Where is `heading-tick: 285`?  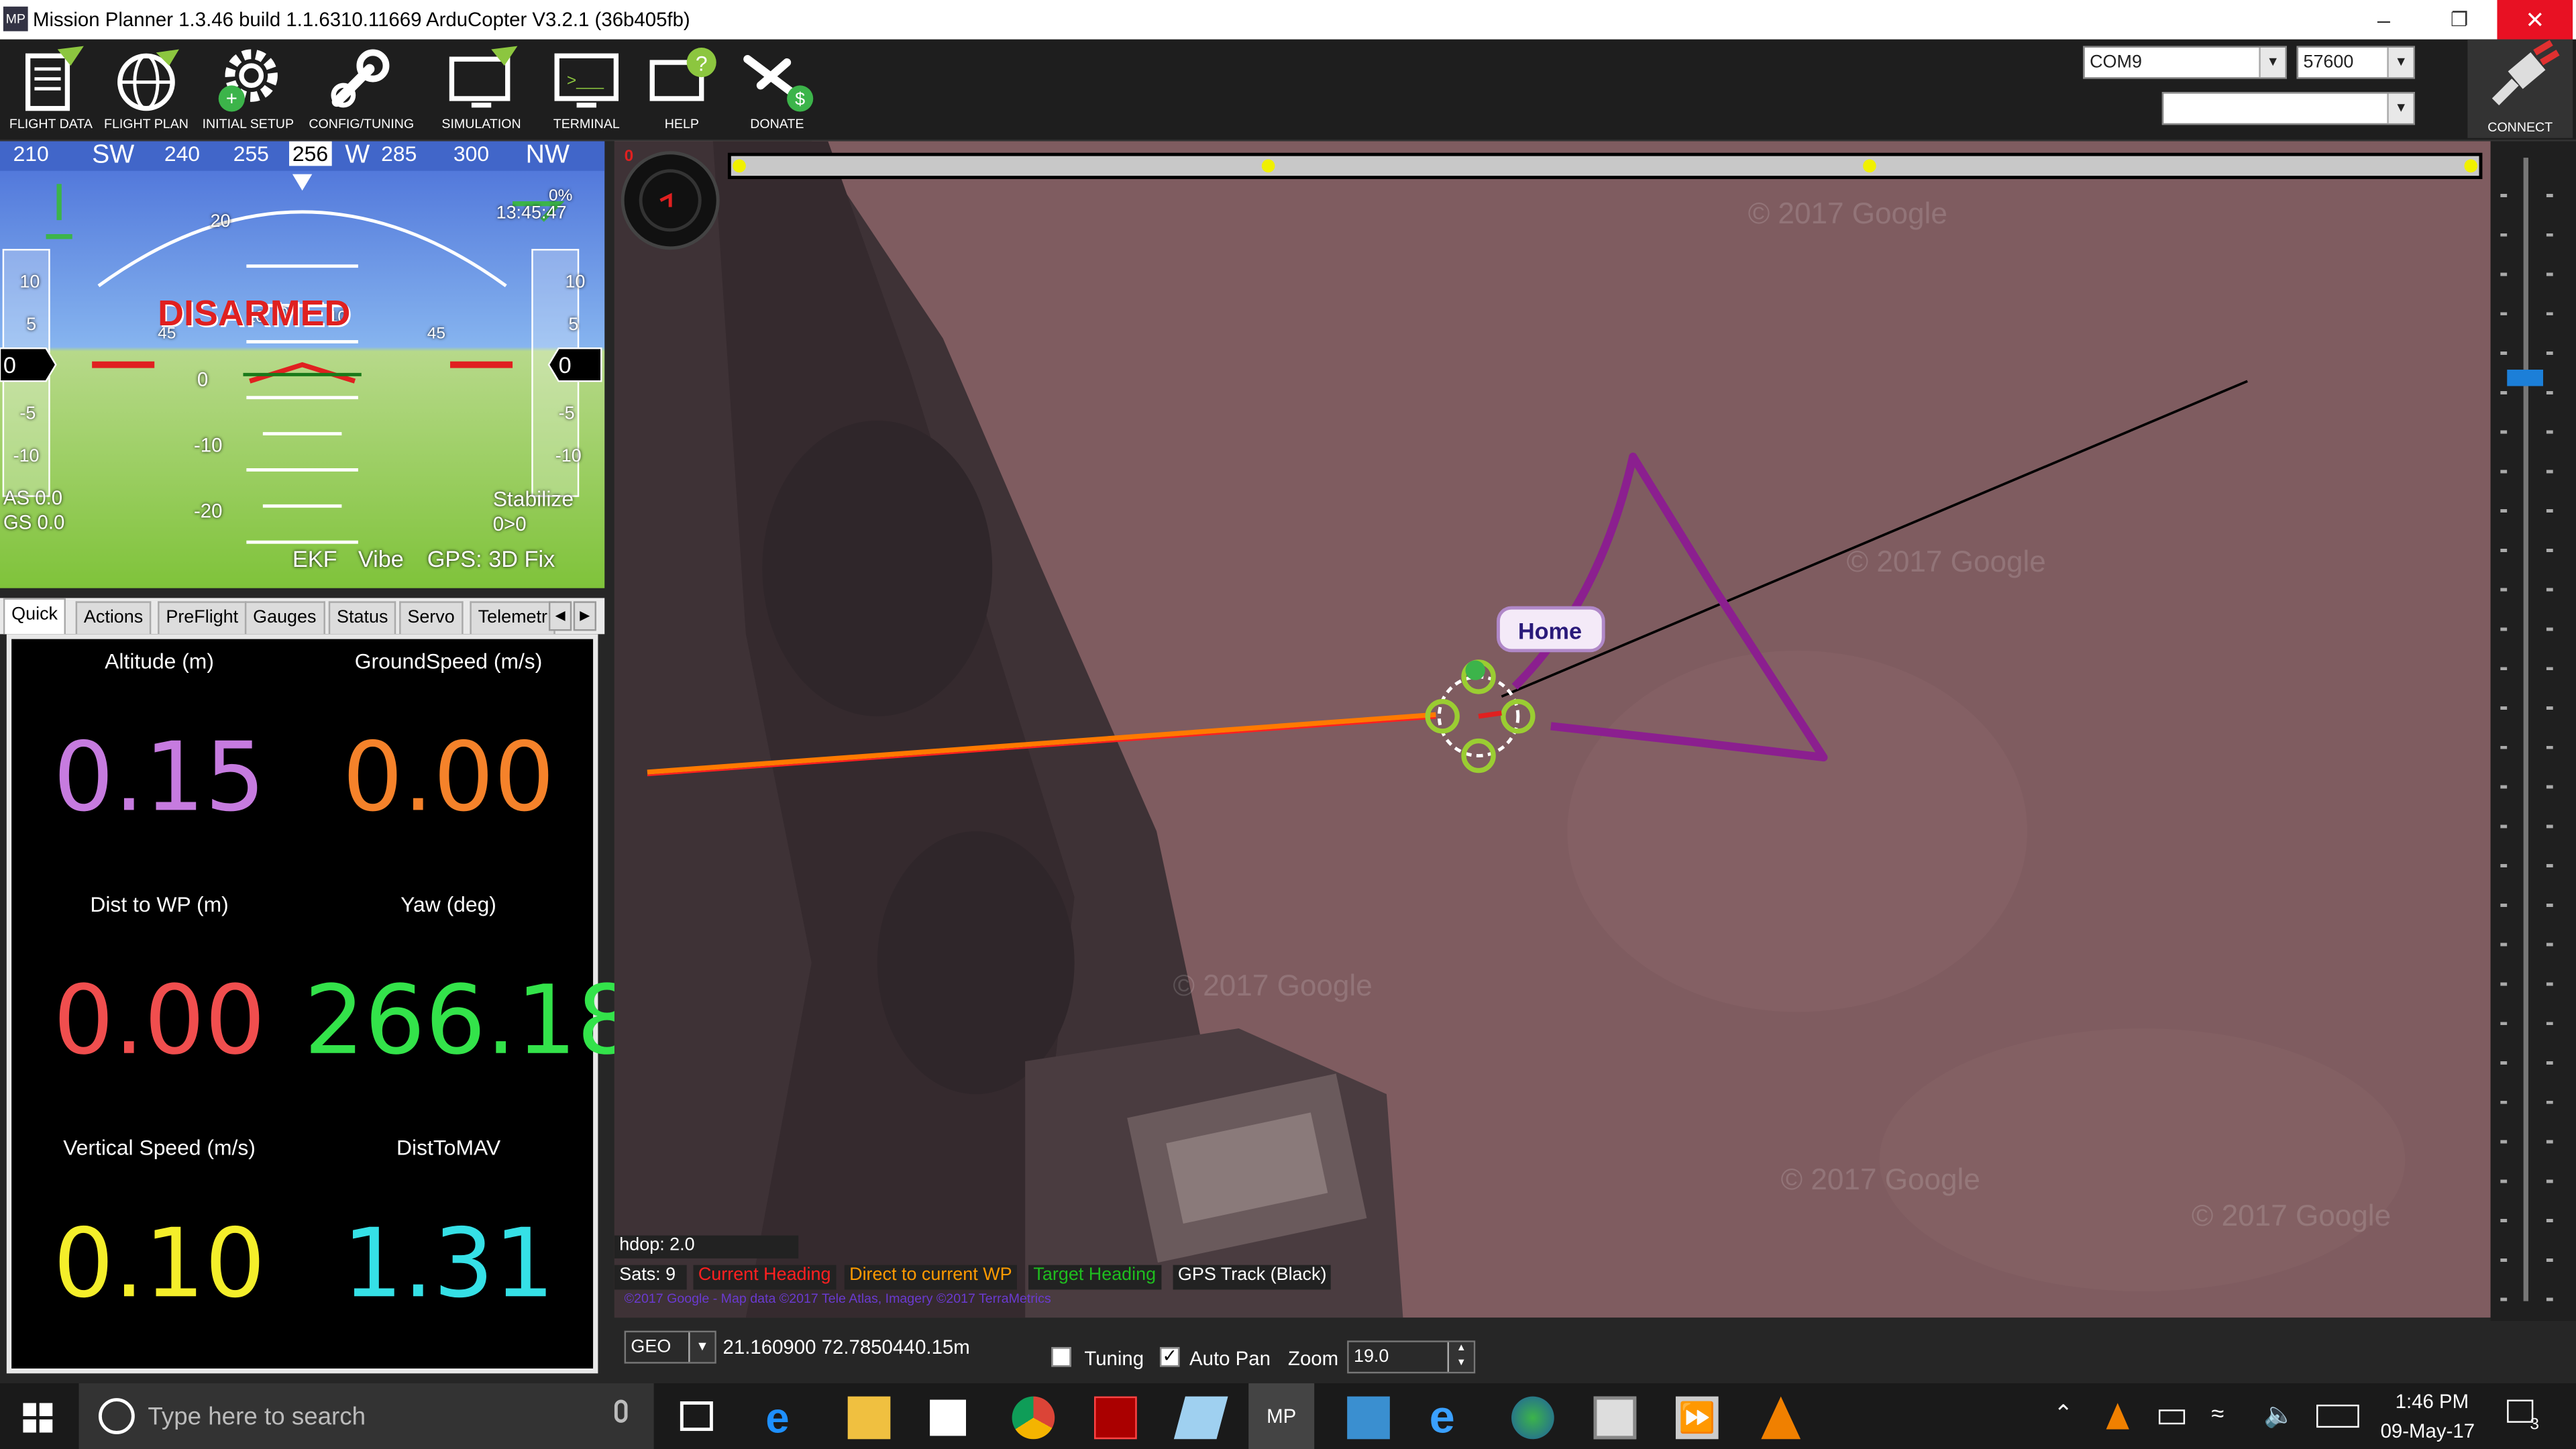
heading-tick: 285 is located at coordinates (399, 153).